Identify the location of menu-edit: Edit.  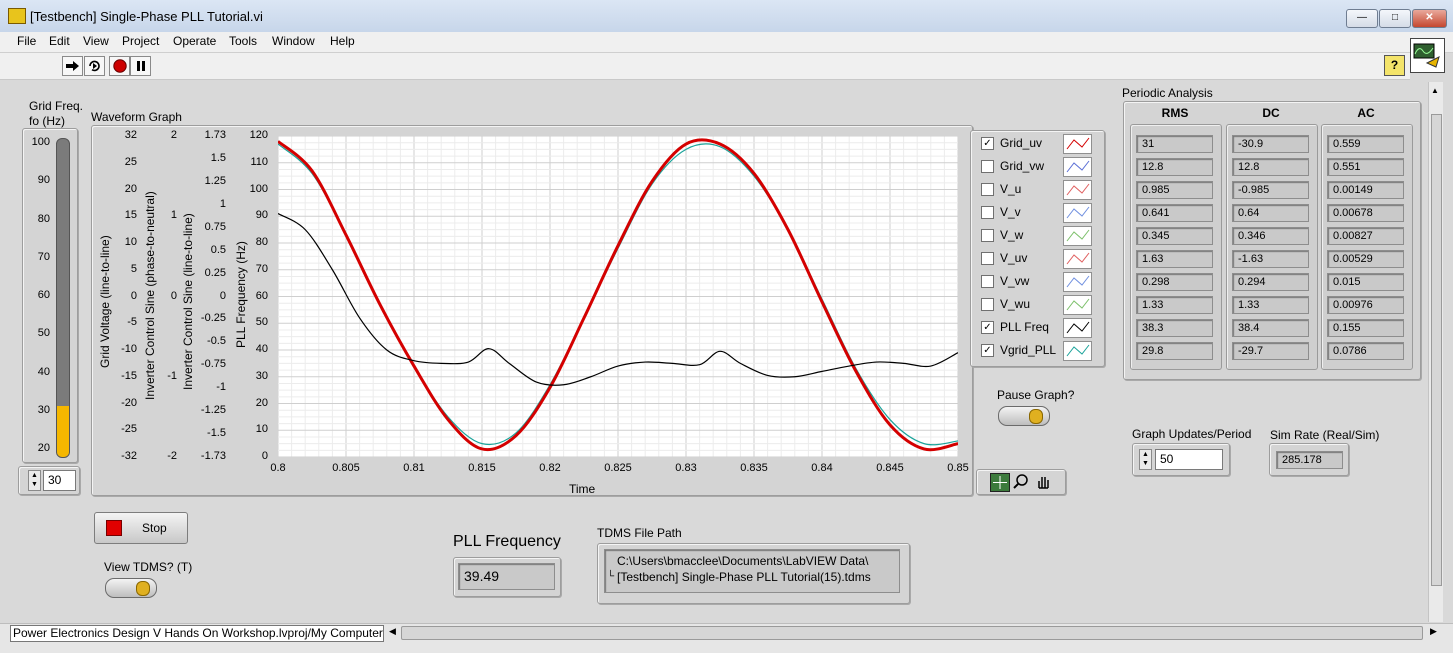
(59, 41).